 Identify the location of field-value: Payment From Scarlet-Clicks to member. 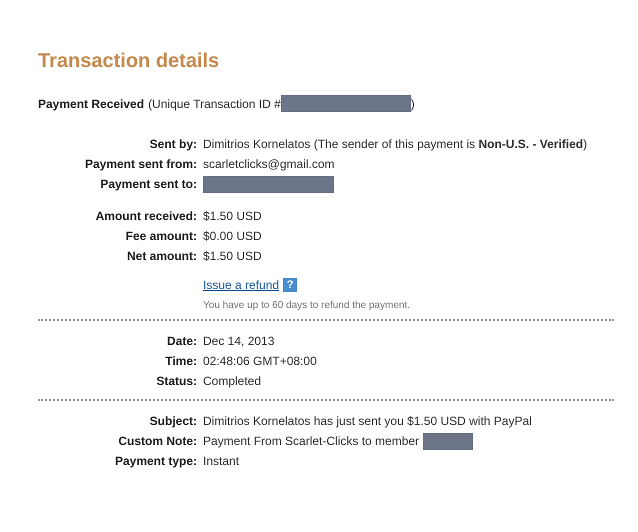
(311, 441).